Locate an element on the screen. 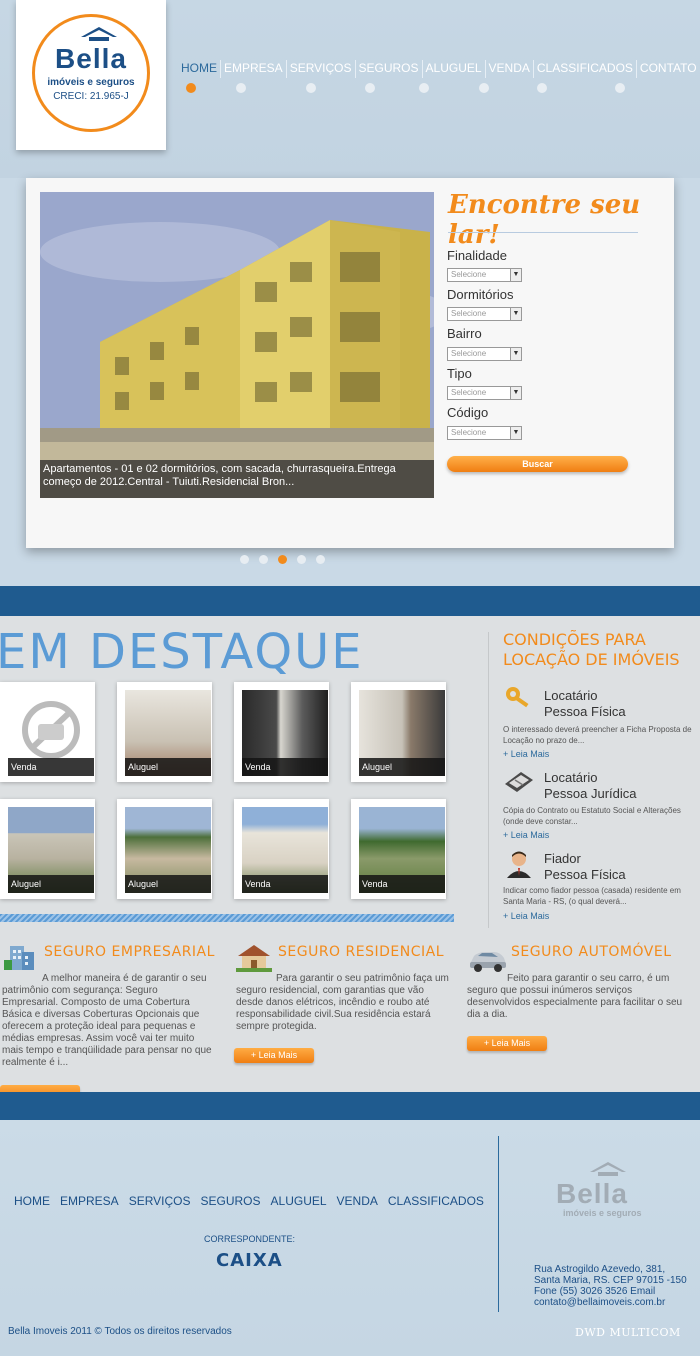  cond-item-line1: Locatário is located at coordinates (571, 777).